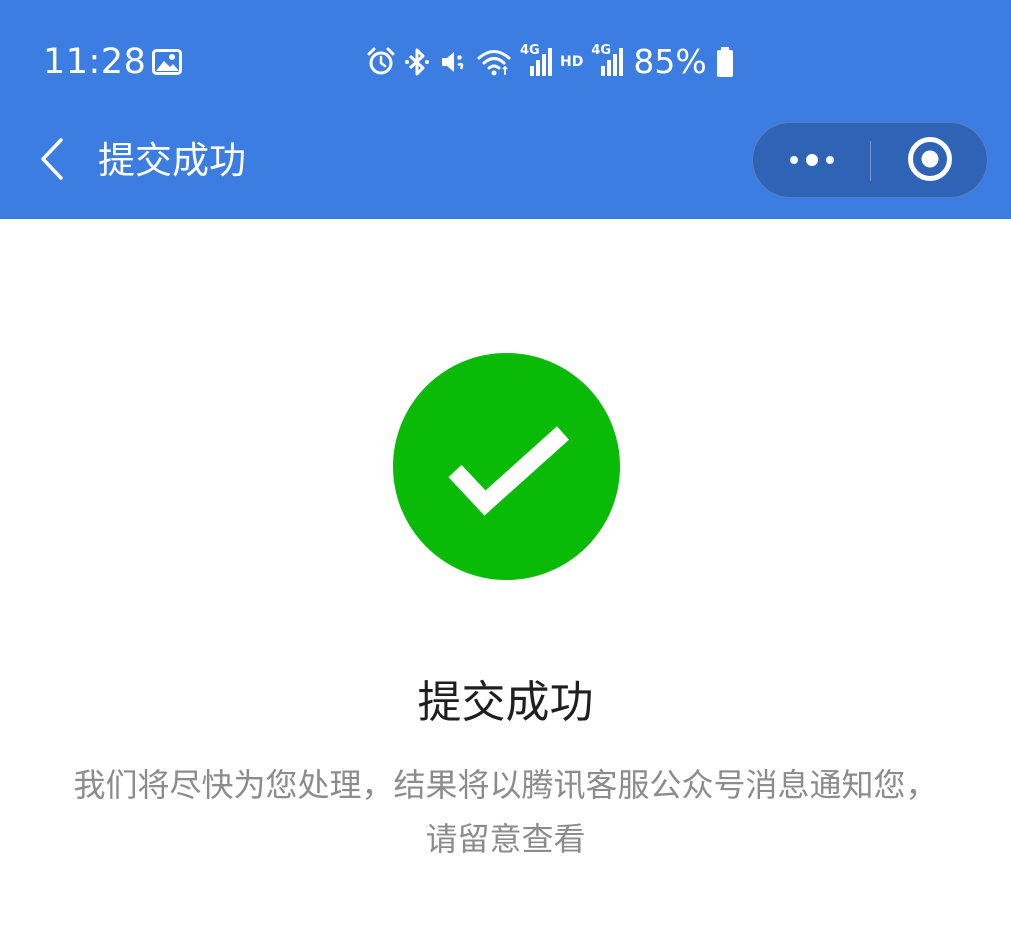 This screenshot has width=1011, height=927. I want to click on wifi-icon, so click(494, 62).